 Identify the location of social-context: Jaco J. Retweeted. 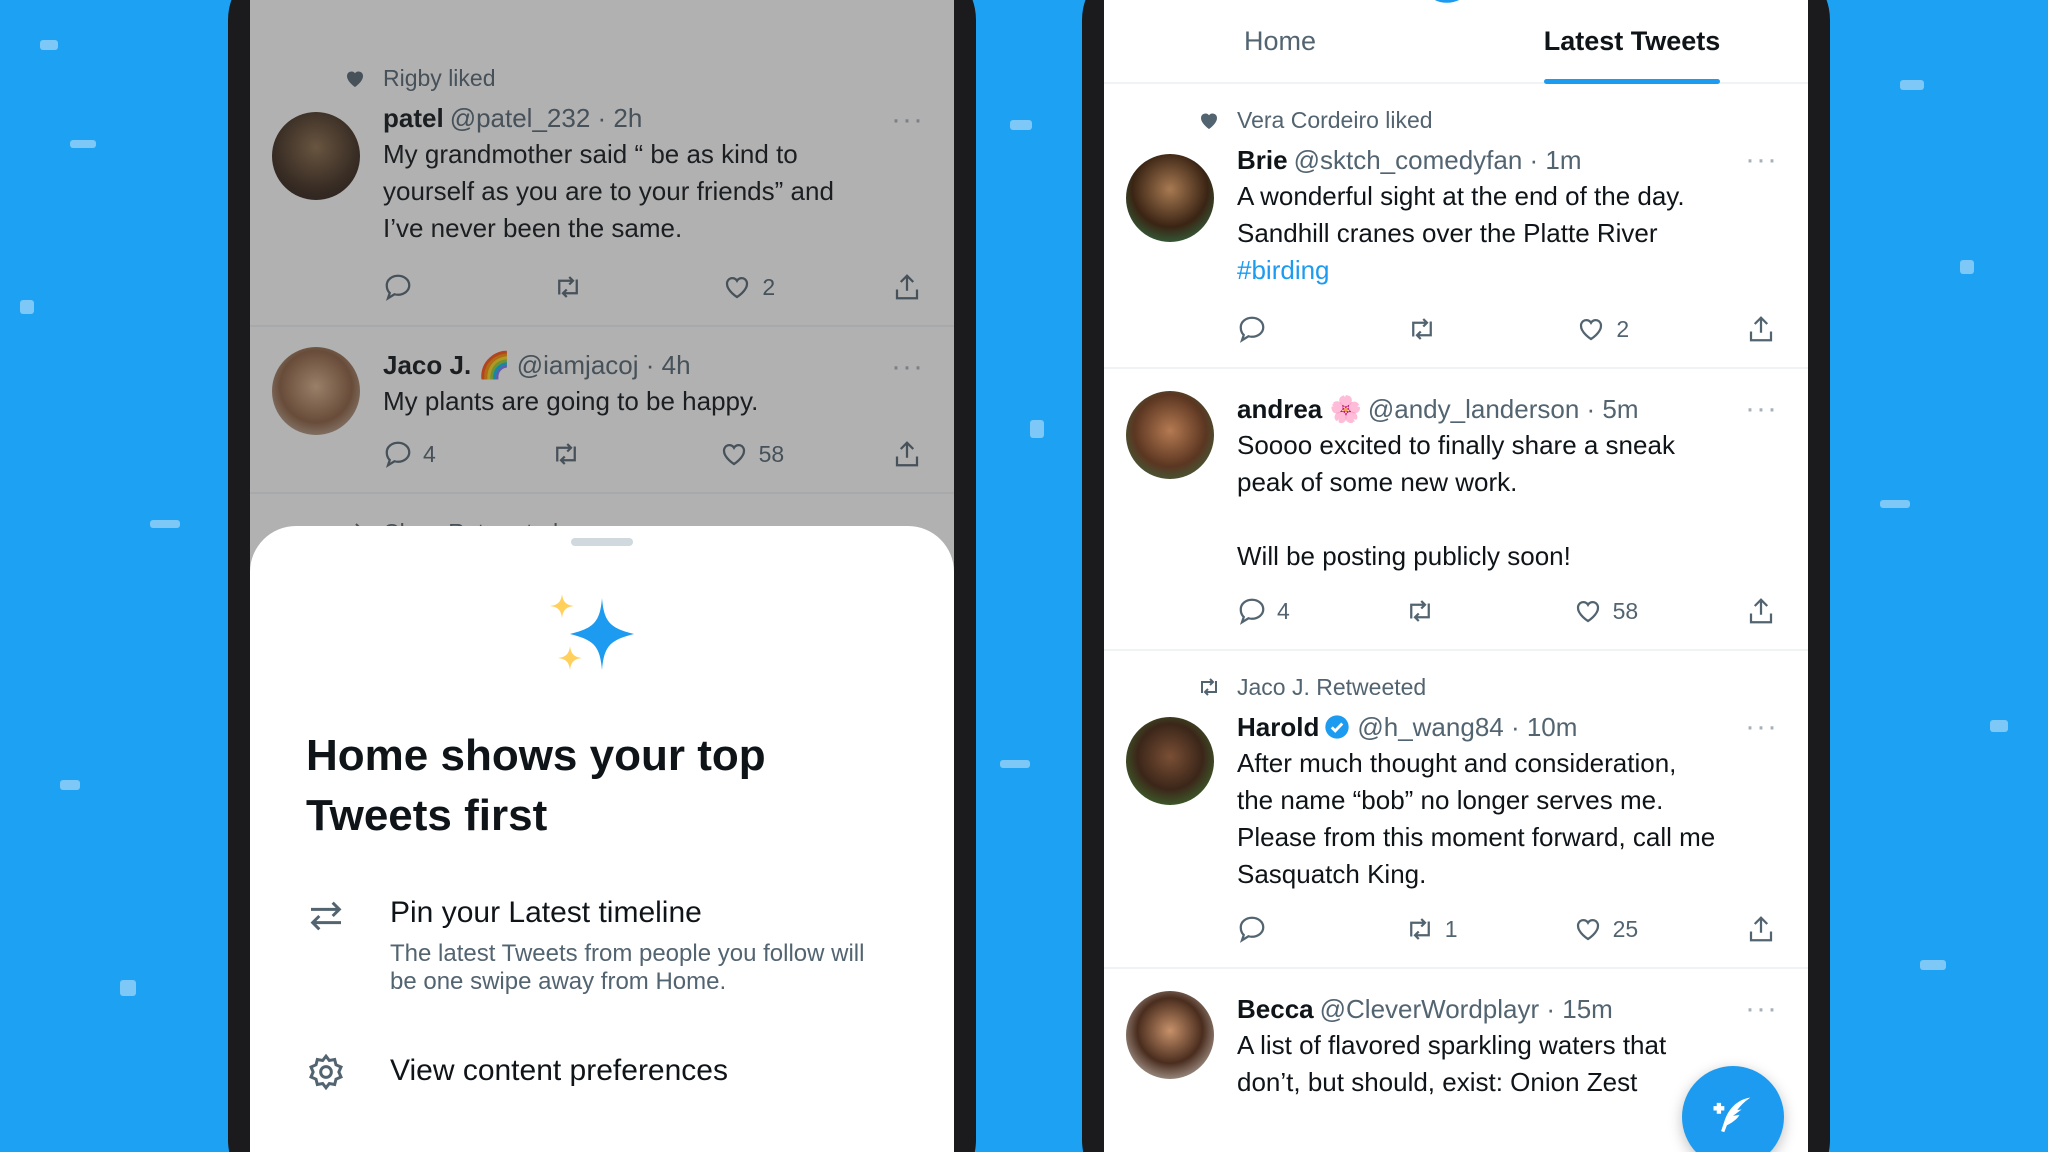
(1492, 687).